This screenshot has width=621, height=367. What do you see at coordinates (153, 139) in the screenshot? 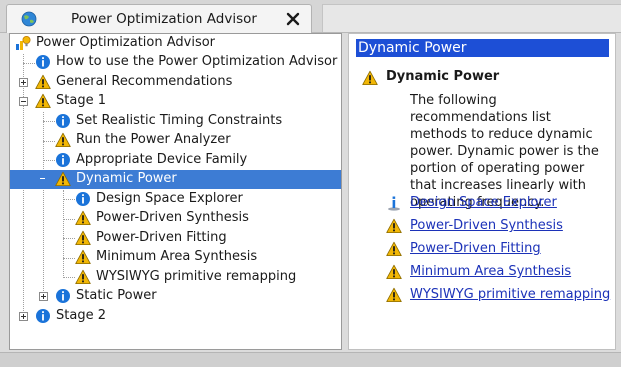
I see `tree-item-label: Run the Power Analyzer` at bounding box center [153, 139].